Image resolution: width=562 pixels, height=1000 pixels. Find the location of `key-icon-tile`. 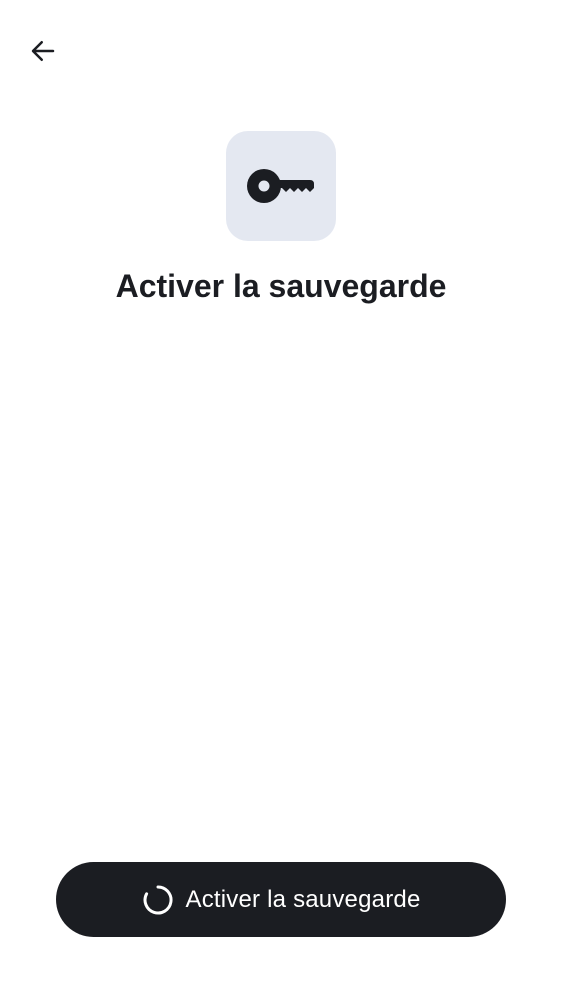

key-icon-tile is located at coordinates (281, 186).